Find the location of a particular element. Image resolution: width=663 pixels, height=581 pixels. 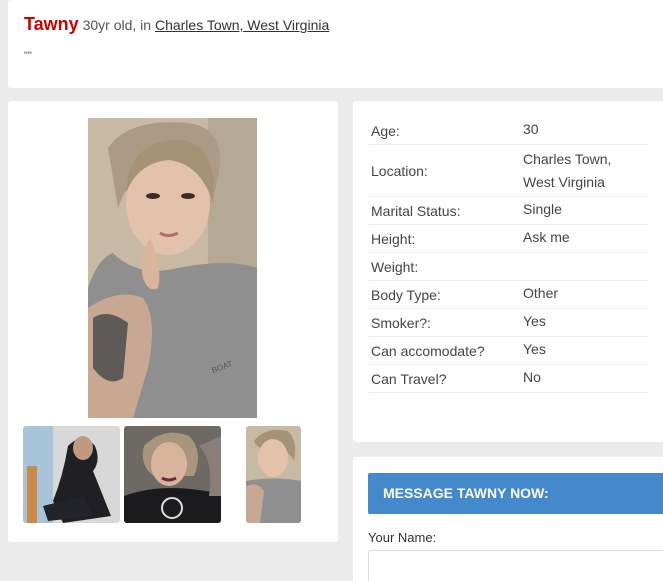

profile-age-text: 30yr old, in is located at coordinates (117, 25).